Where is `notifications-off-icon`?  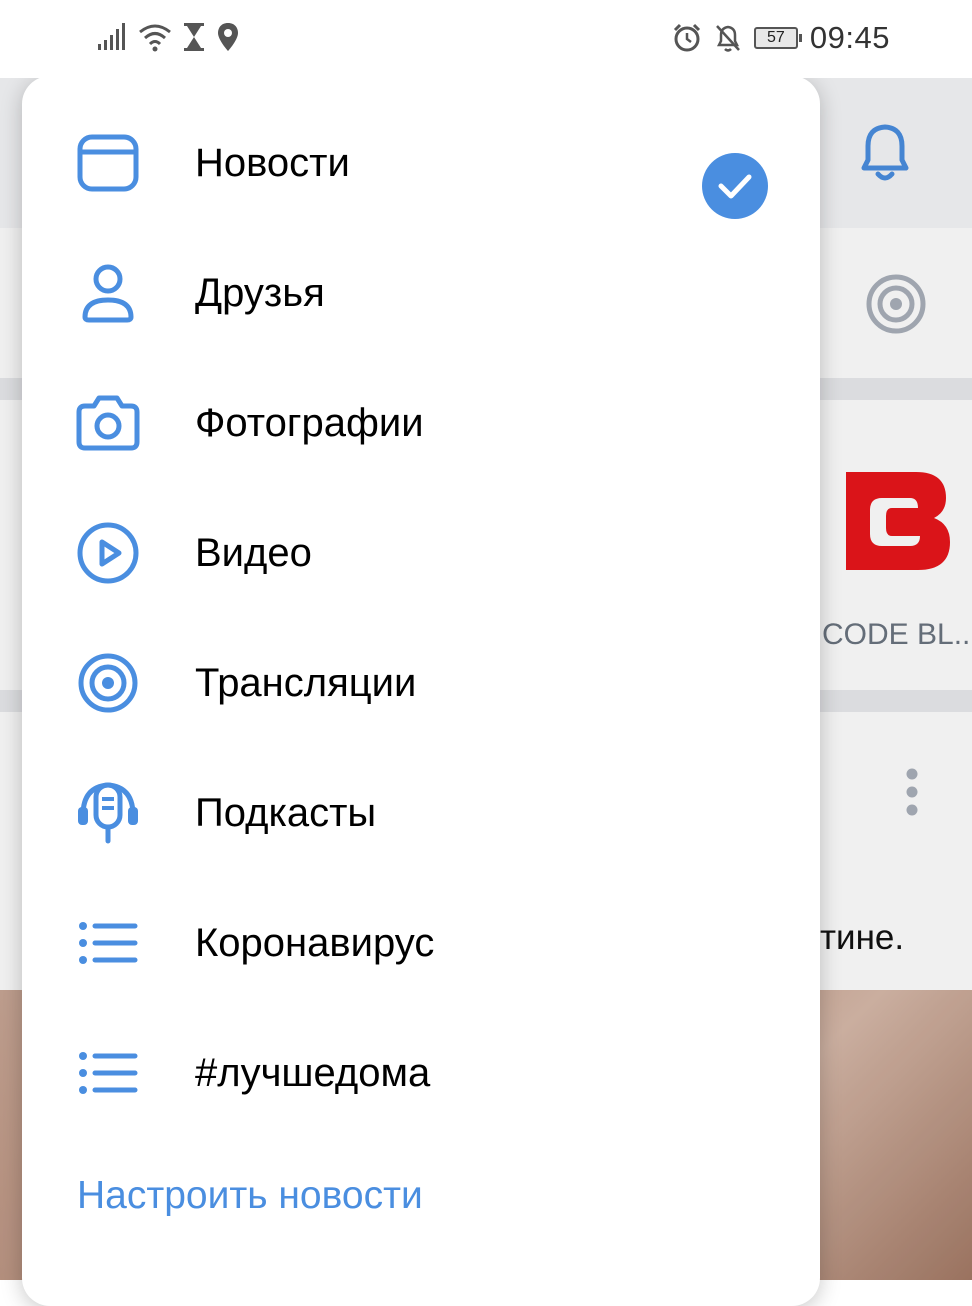 notifications-off-icon is located at coordinates (728, 38).